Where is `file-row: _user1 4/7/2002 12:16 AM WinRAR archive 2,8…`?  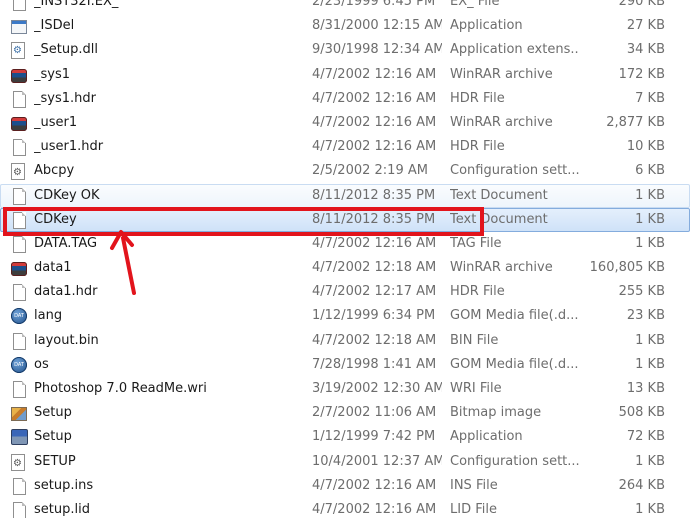
file-row: _user1 4/7/2002 12:16 AM WinRAR archive 2,8… is located at coordinates (345, 123).